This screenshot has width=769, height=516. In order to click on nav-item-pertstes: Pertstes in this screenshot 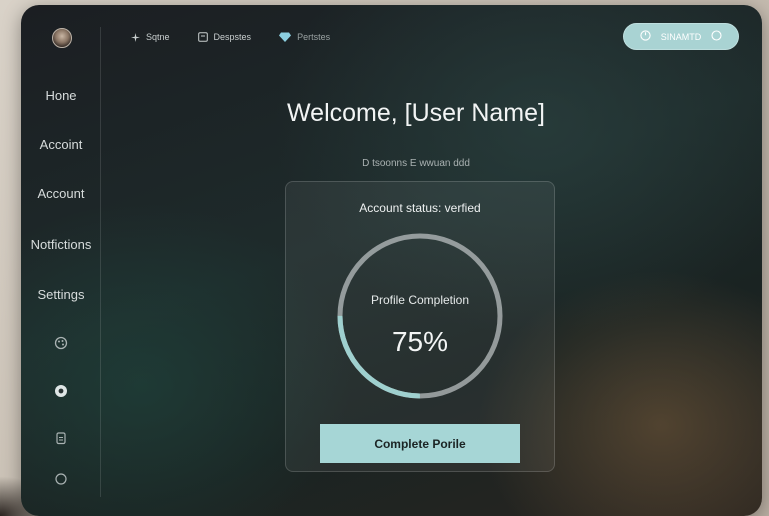, I will do `click(304, 37)`.